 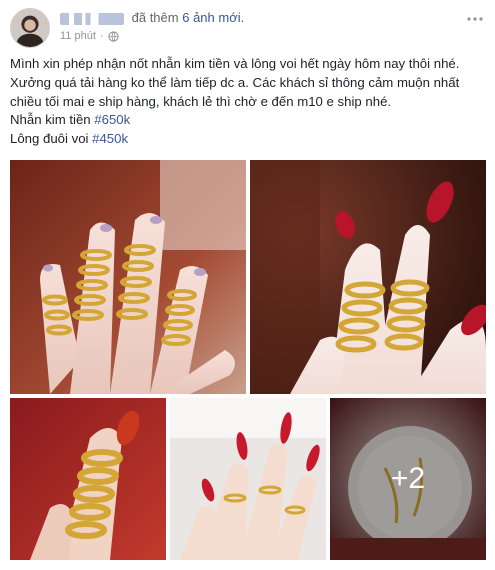 What do you see at coordinates (249, 120) in the screenshot?
I see `price-line-1: Nhẫn kim tiền #650k` at bounding box center [249, 120].